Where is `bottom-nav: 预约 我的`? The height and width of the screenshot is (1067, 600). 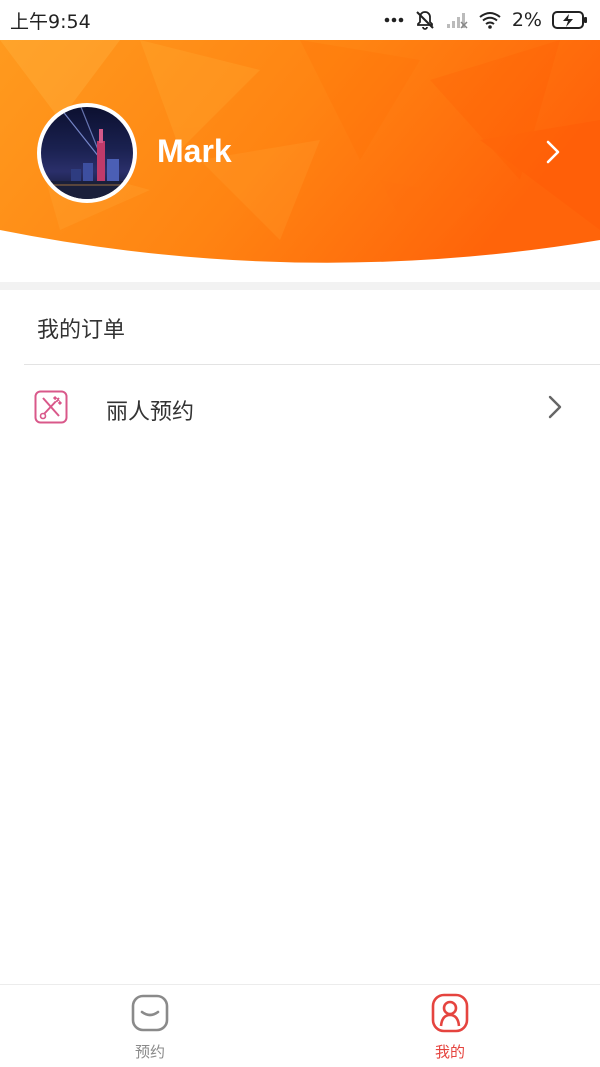
bottom-nav: 预约 我的 is located at coordinates (300, 1025).